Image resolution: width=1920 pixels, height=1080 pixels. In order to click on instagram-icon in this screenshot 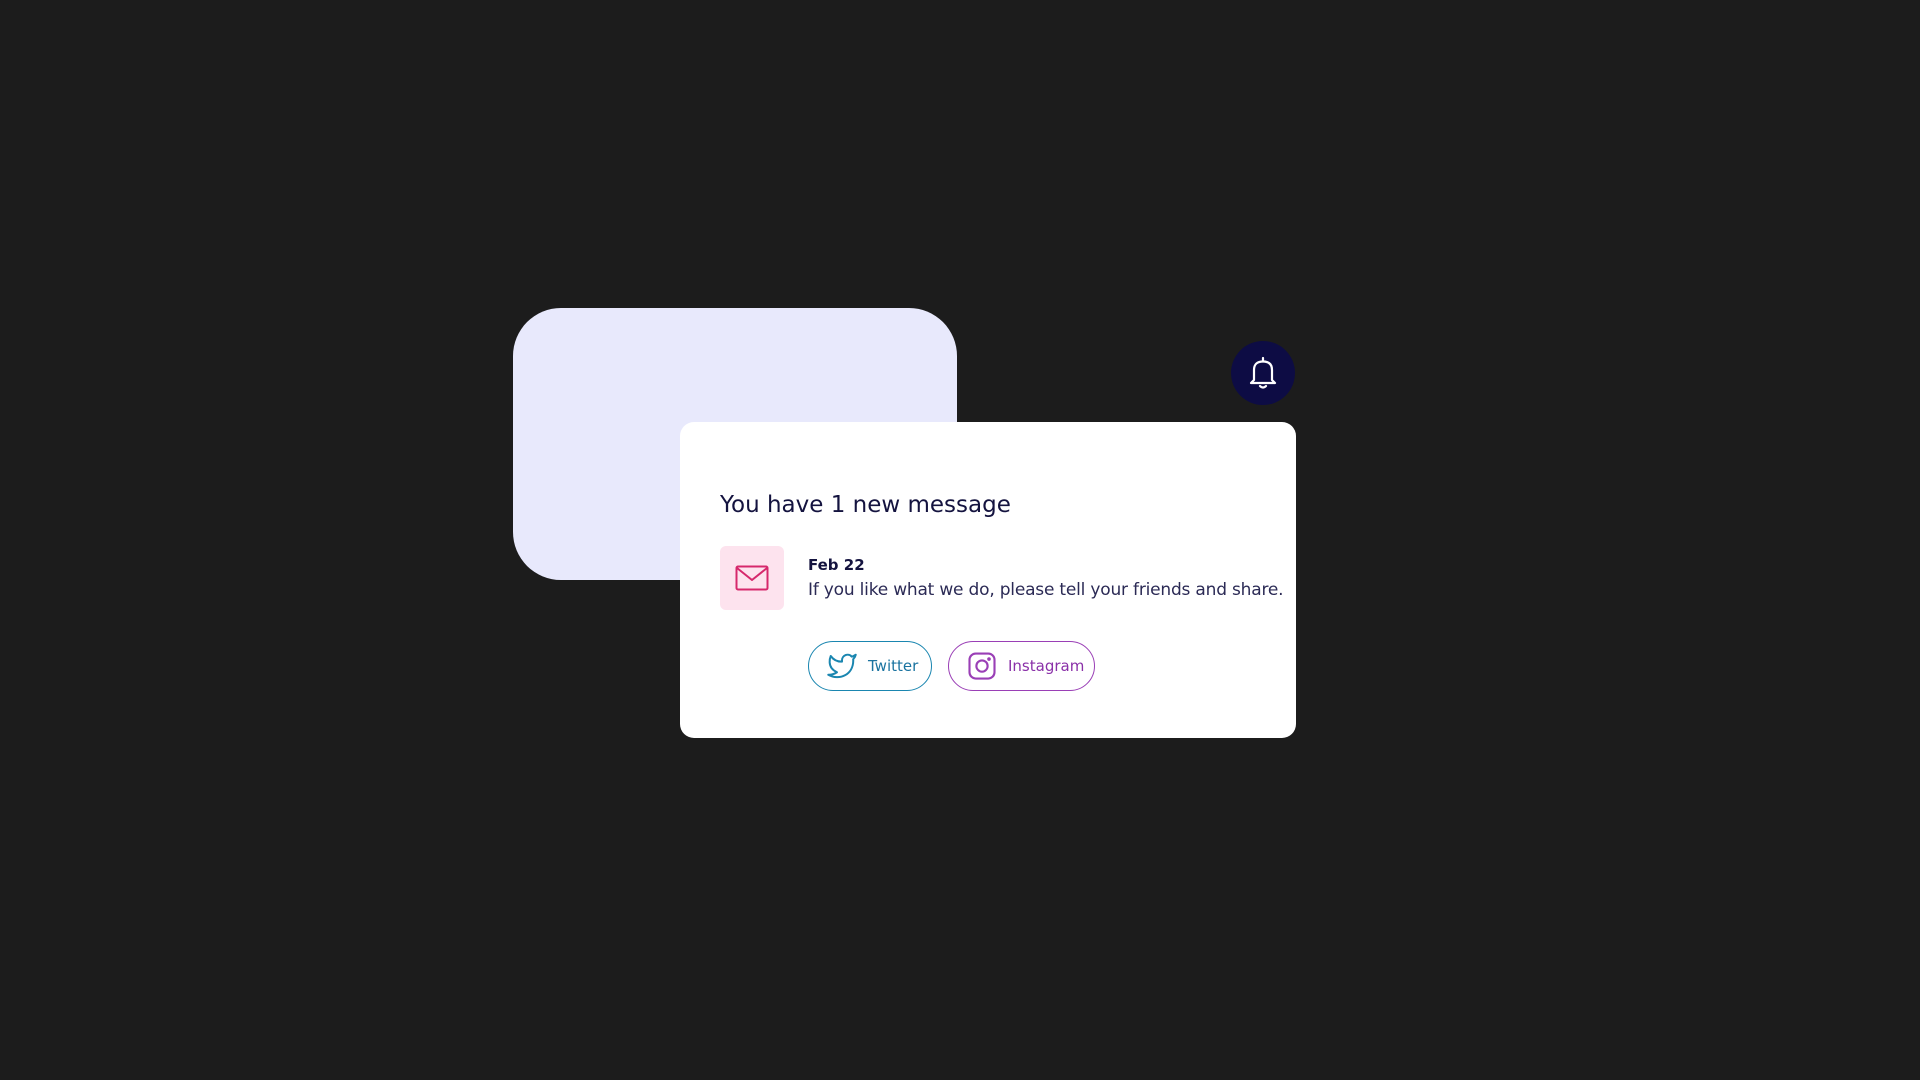, I will do `click(982, 666)`.